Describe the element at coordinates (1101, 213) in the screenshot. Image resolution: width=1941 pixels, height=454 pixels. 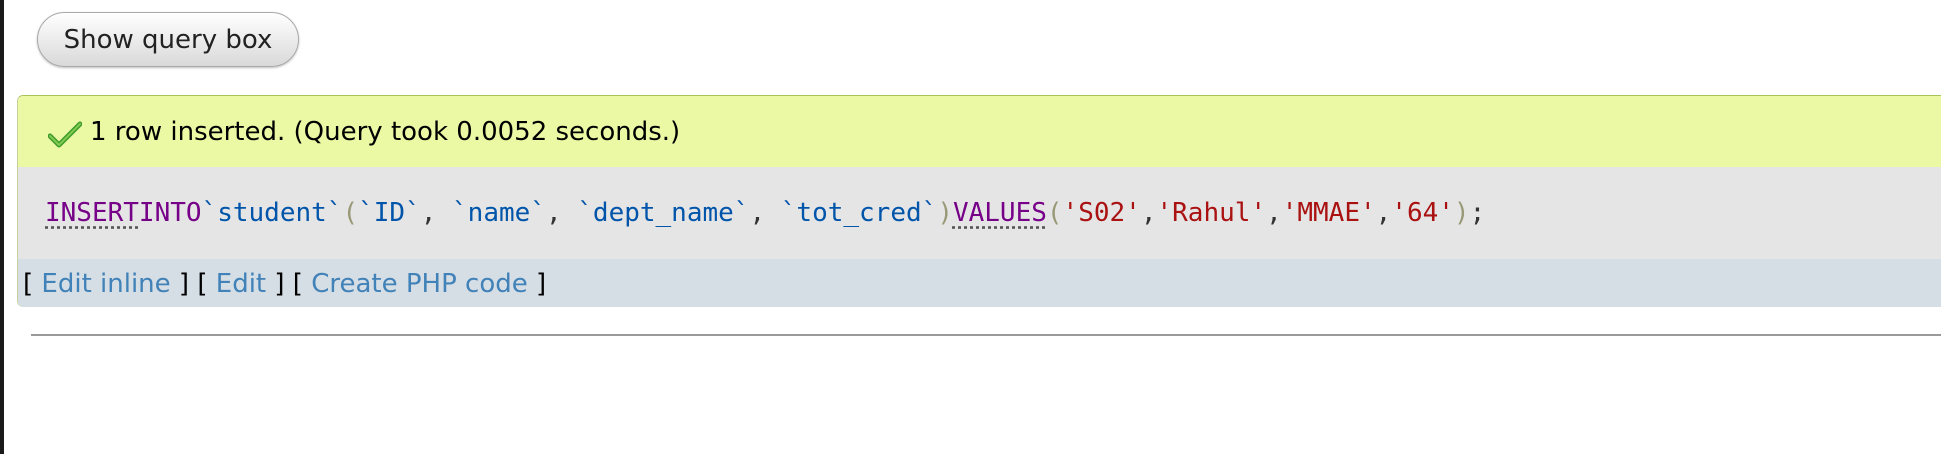
I see `sql-value: 'S02'` at that location.